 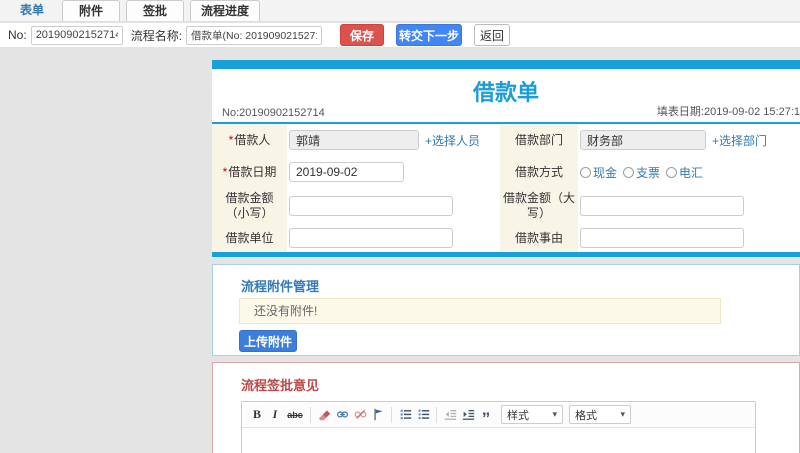 I want to click on amount-small-label: 借款金额（小写）, so click(x=249, y=206).